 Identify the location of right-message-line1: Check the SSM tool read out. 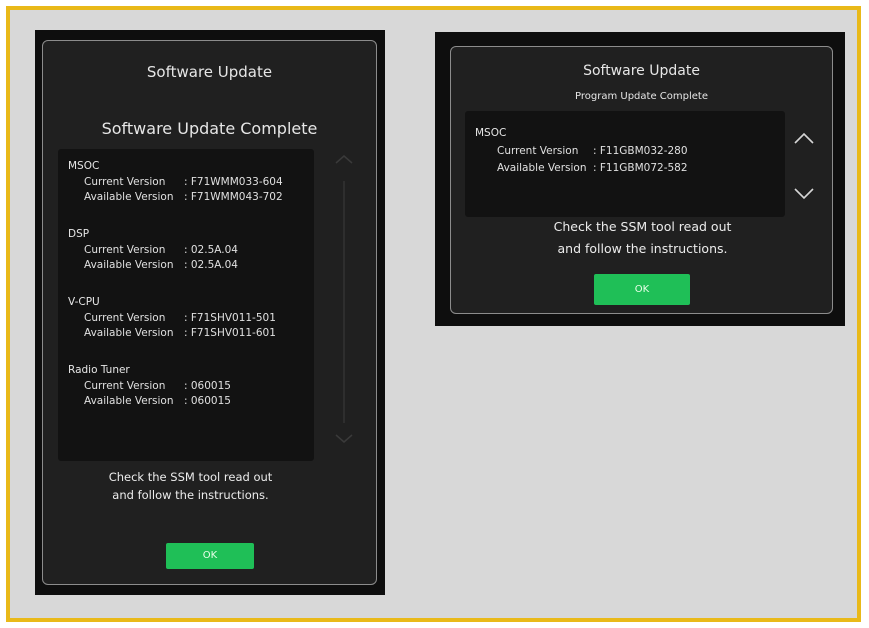
(642, 226).